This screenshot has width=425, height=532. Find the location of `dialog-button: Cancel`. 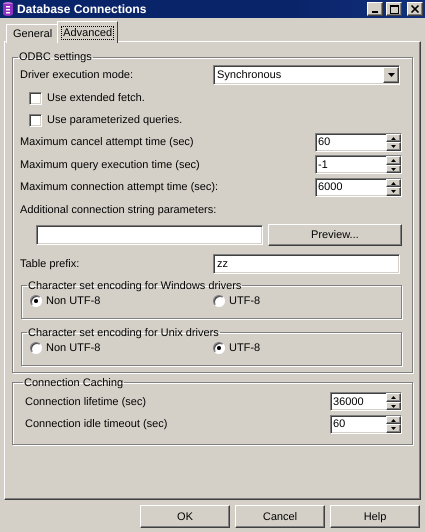

dialog-button: Cancel is located at coordinates (280, 516).